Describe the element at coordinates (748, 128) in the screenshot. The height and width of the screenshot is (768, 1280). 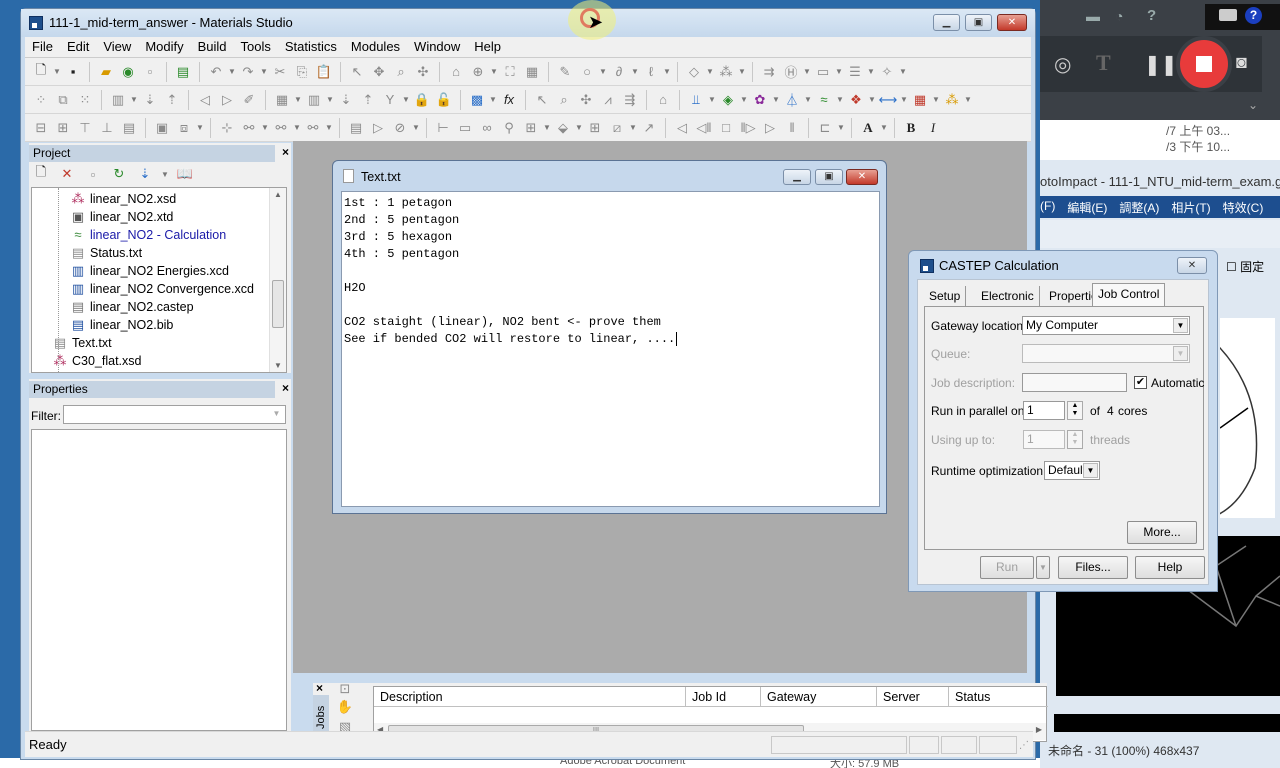
I see `step-forward-icon: ‖▷` at that location.